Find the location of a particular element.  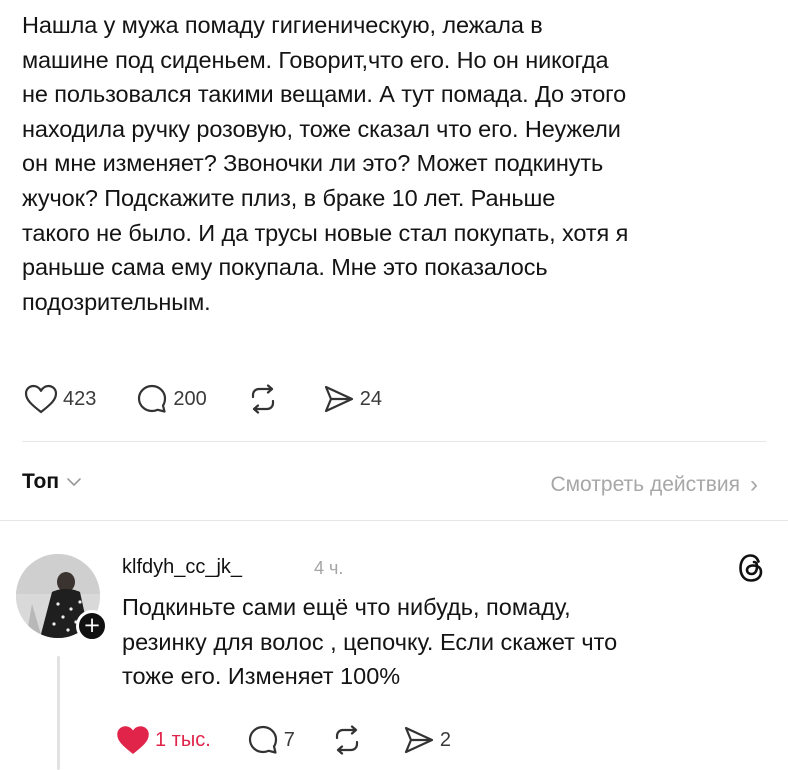

threads-logo-button is located at coordinates (751, 570).